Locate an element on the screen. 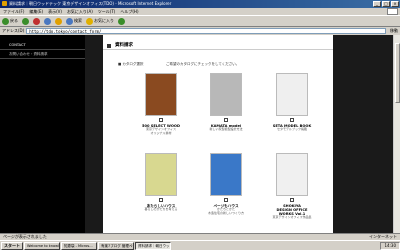 This screenshot has height=250, width=400. catalog-item: あたらしいハウス 暮らしのかたちを考える is located at coordinates (161, 182).